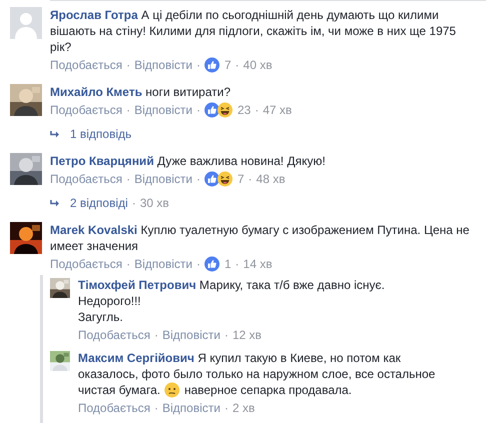 The height and width of the screenshot is (423, 500). Describe the element at coordinates (247, 335) in the screenshot. I see `comment-time: 12 хв` at that location.